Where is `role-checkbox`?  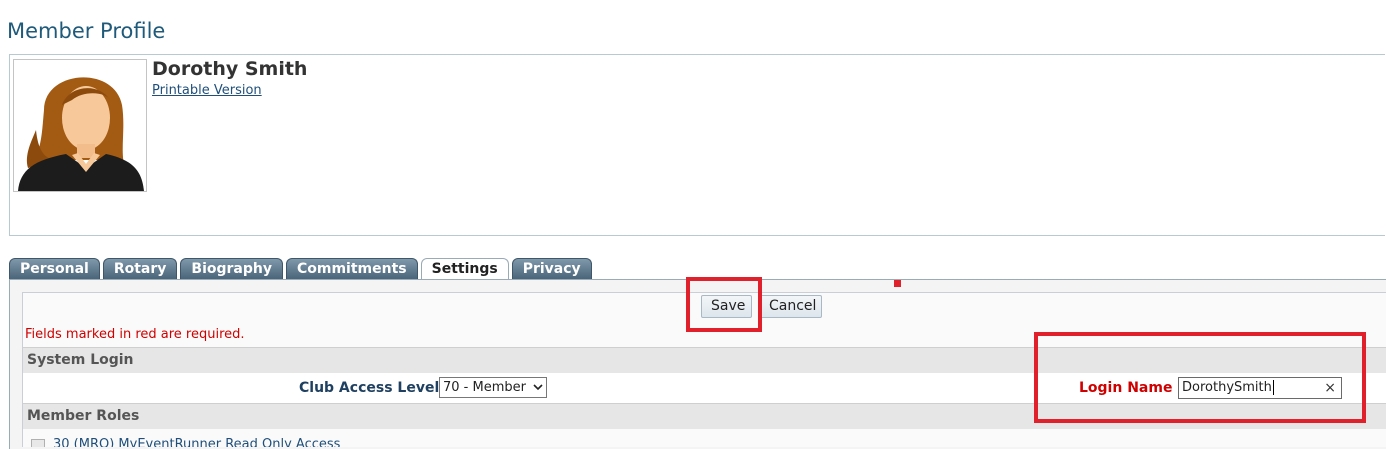
role-checkbox is located at coordinates (38, 443).